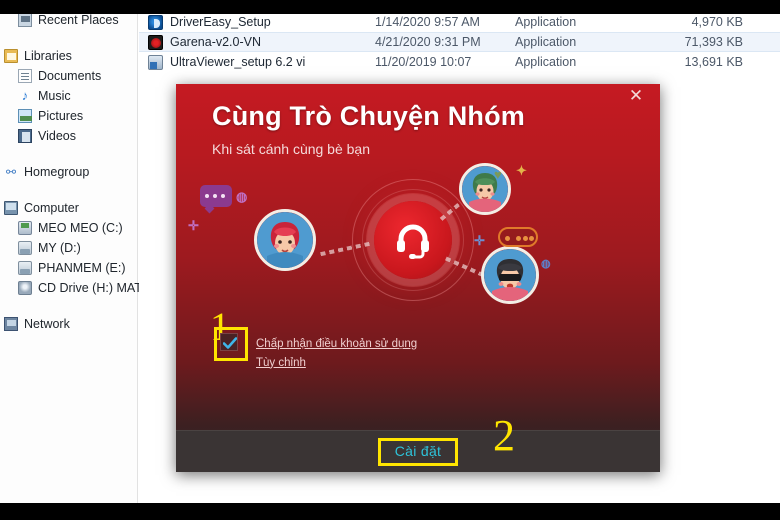 Image resolution: width=780 pixels, height=520 pixels. What do you see at coordinates (336, 344) in the screenshot?
I see `accept-terms-link: Chấp nhận điều khoản sử dụng` at bounding box center [336, 344].